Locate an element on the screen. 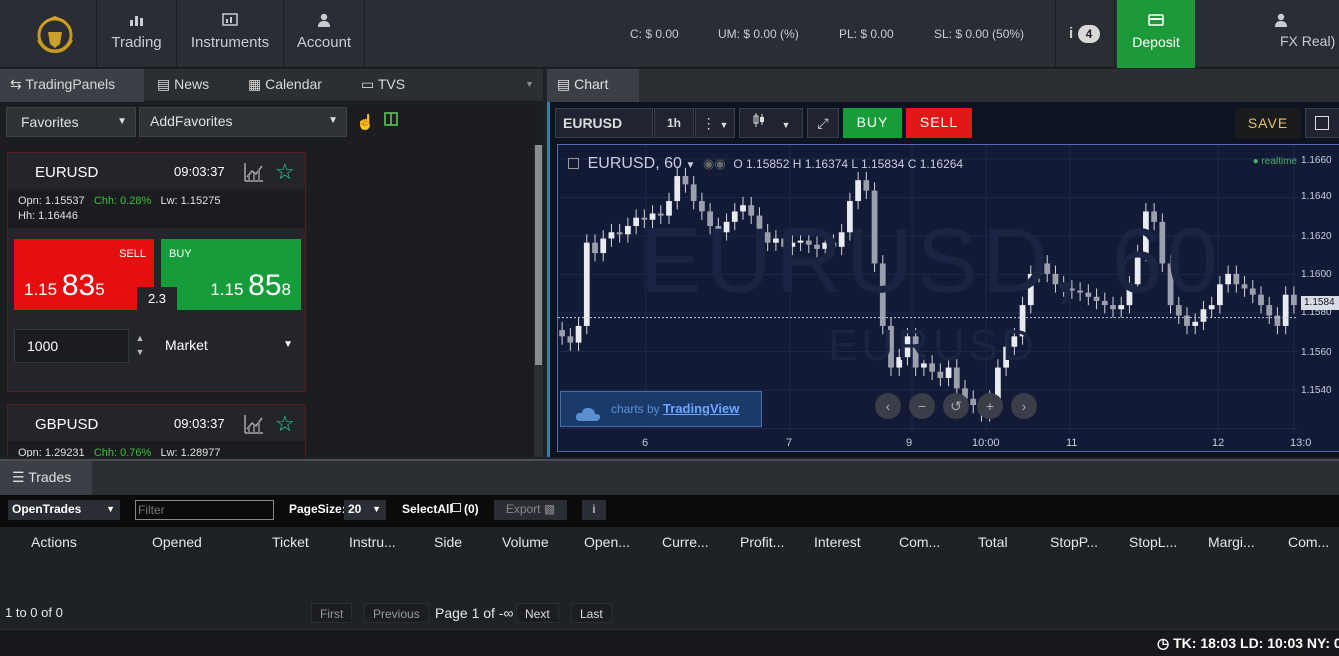 Image resolution: width=1339 pixels, height=656 pixels. panel-layout-icon is located at coordinates (391, 121).